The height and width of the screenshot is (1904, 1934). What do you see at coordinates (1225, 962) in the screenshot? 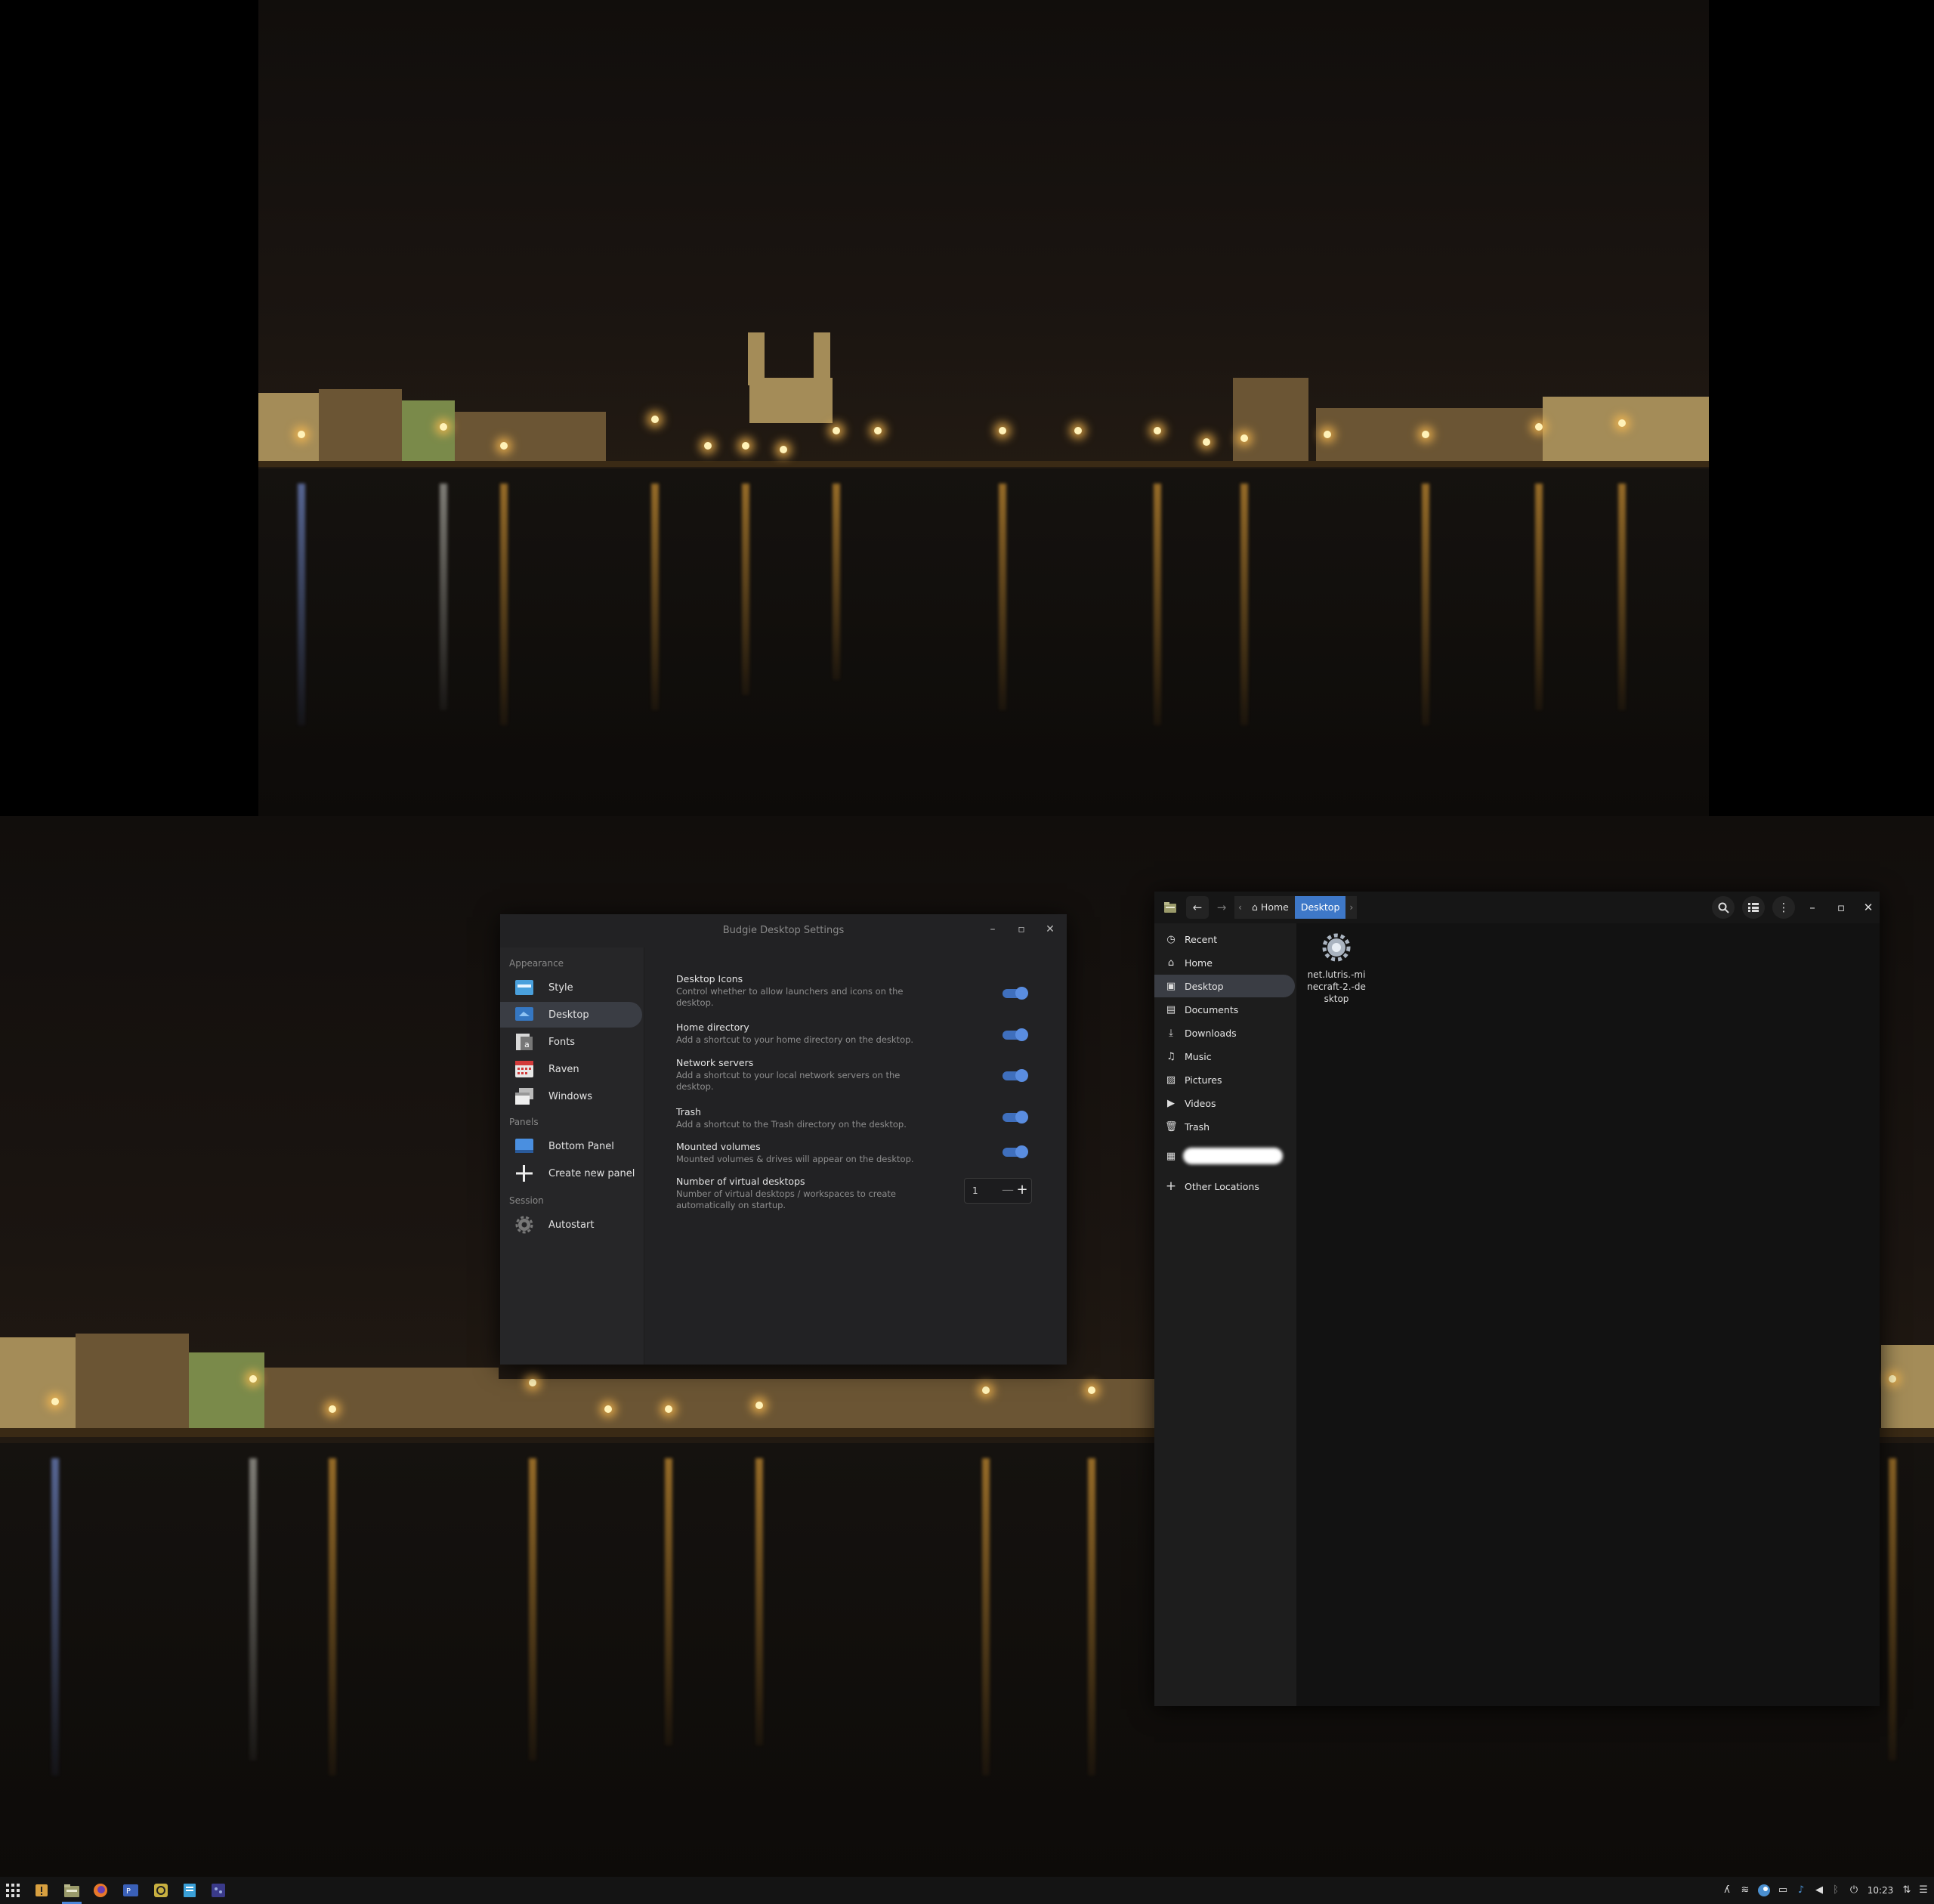
I see `place-home: ⌂ Home` at bounding box center [1225, 962].